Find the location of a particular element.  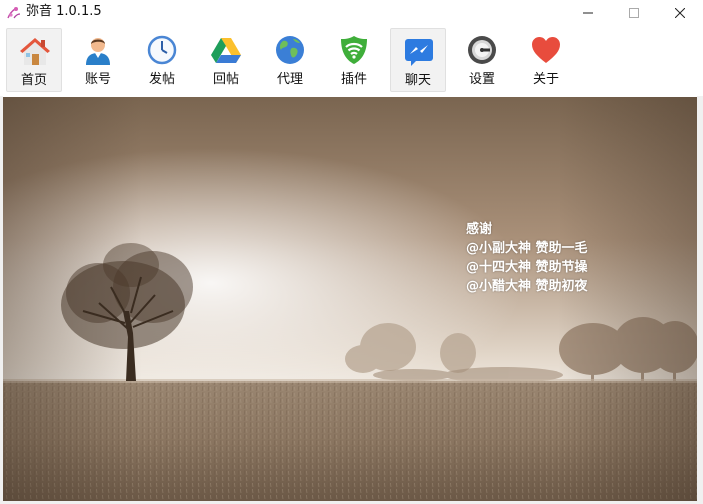

globe-icon is located at coordinates (290, 50).